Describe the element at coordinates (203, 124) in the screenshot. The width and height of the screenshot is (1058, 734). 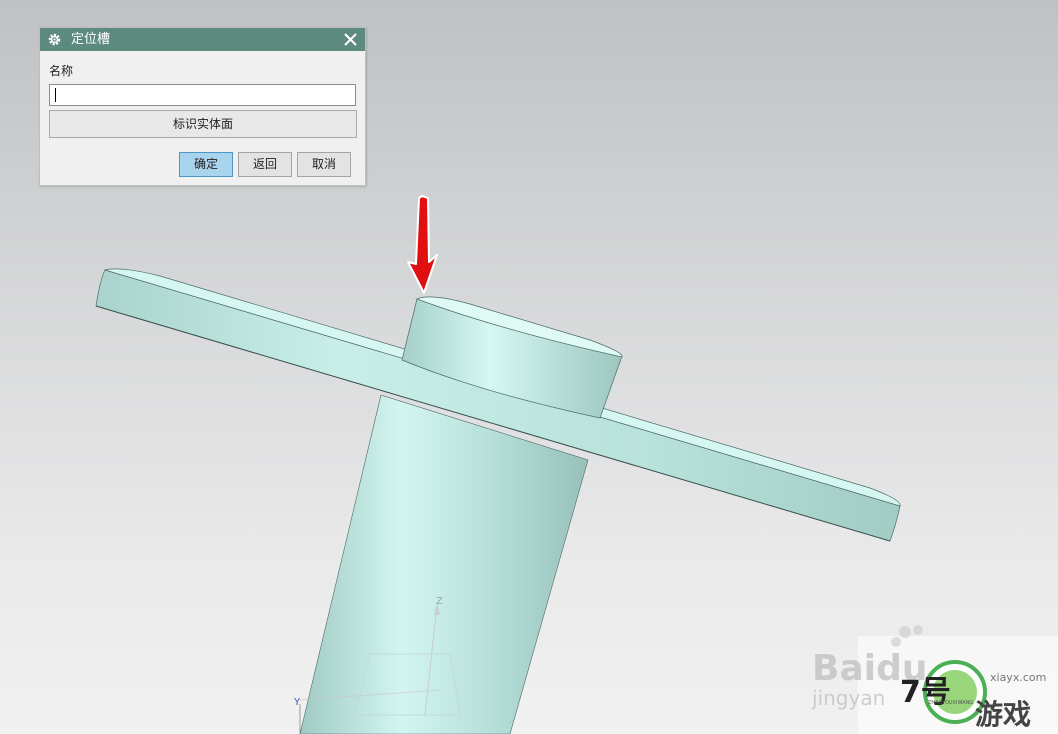
I see `identify-solid-face-button: 标识实体面` at that location.